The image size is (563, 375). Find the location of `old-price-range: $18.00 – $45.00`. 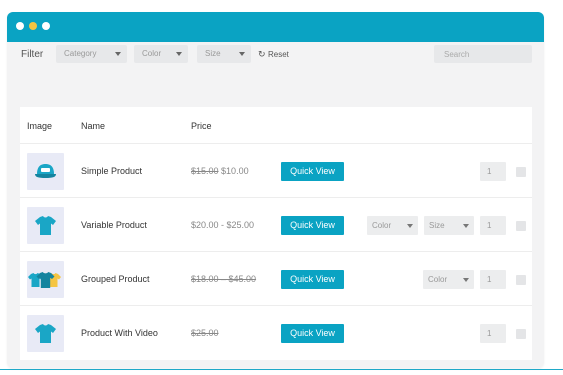

old-price-range: $18.00 – $45.00 is located at coordinates (224, 279).